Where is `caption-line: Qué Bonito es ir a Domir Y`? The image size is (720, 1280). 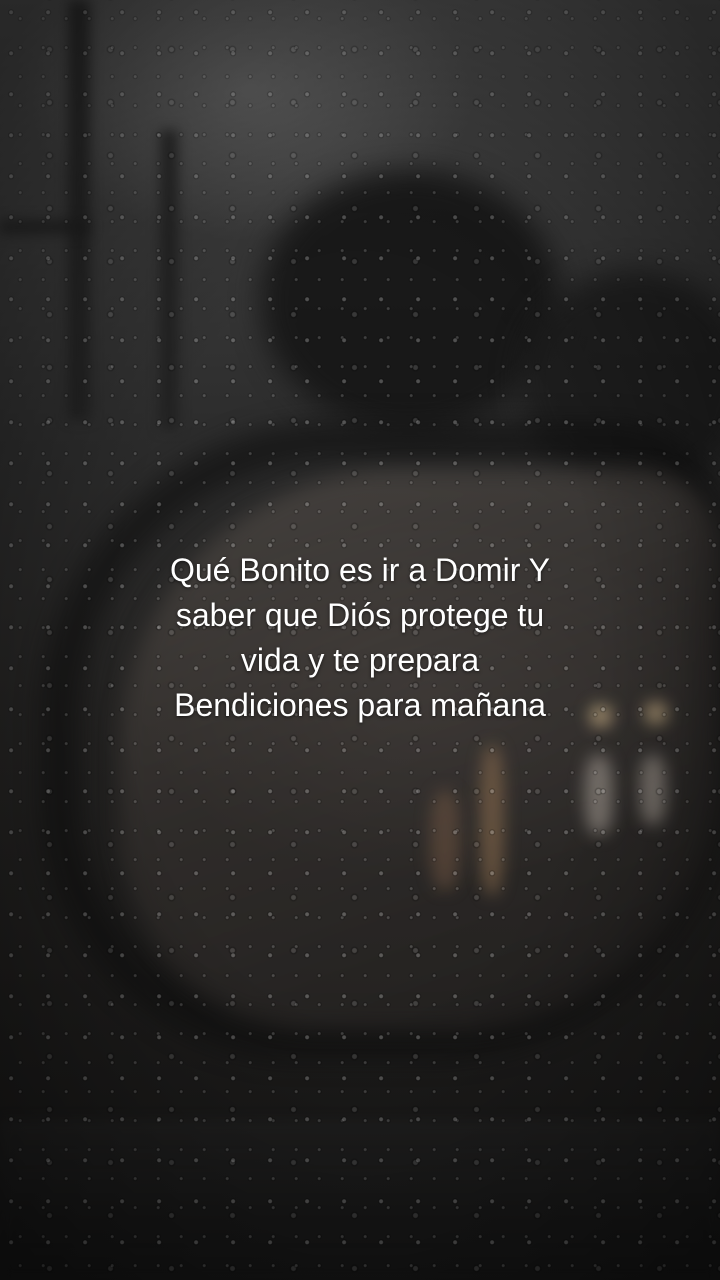 caption-line: Qué Bonito es ir a Domir Y is located at coordinates (359, 570).